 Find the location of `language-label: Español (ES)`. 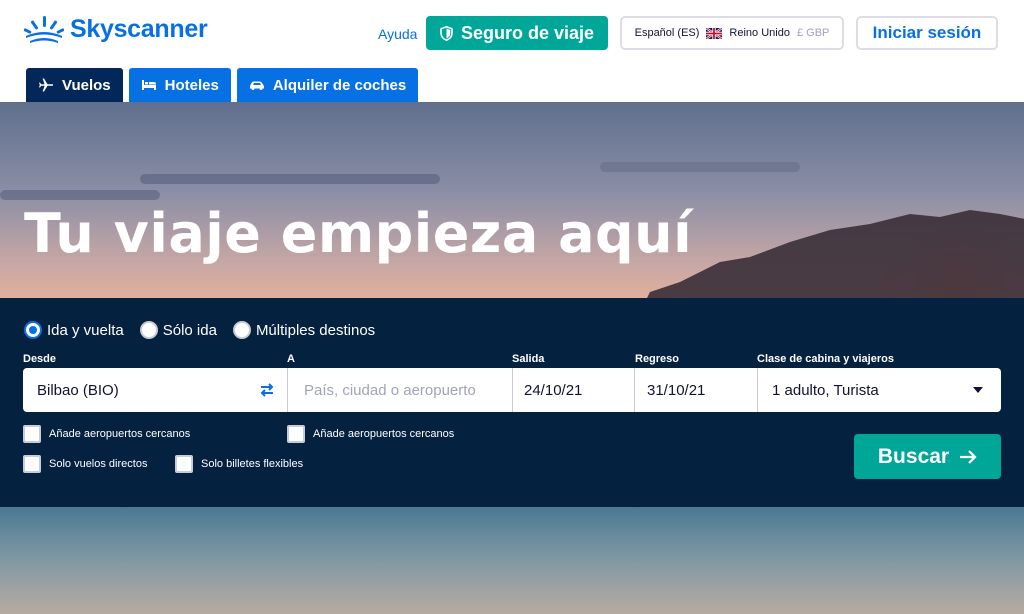

language-label: Español (ES) is located at coordinates (667, 33).